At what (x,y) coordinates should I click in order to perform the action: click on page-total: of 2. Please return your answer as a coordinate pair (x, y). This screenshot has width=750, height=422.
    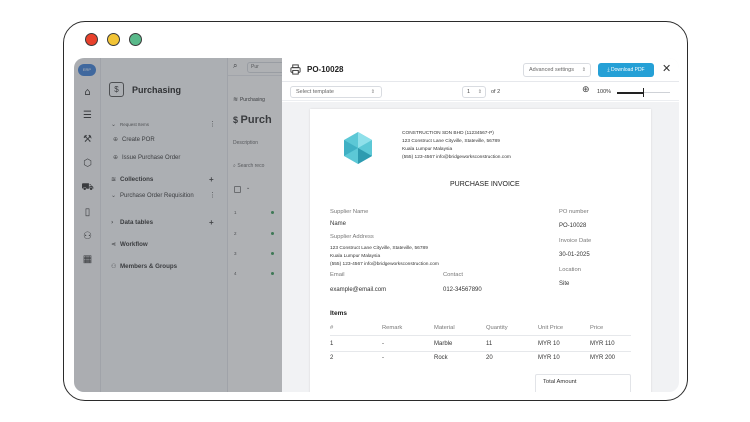
    Looking at the image, I should click on (496, 92).